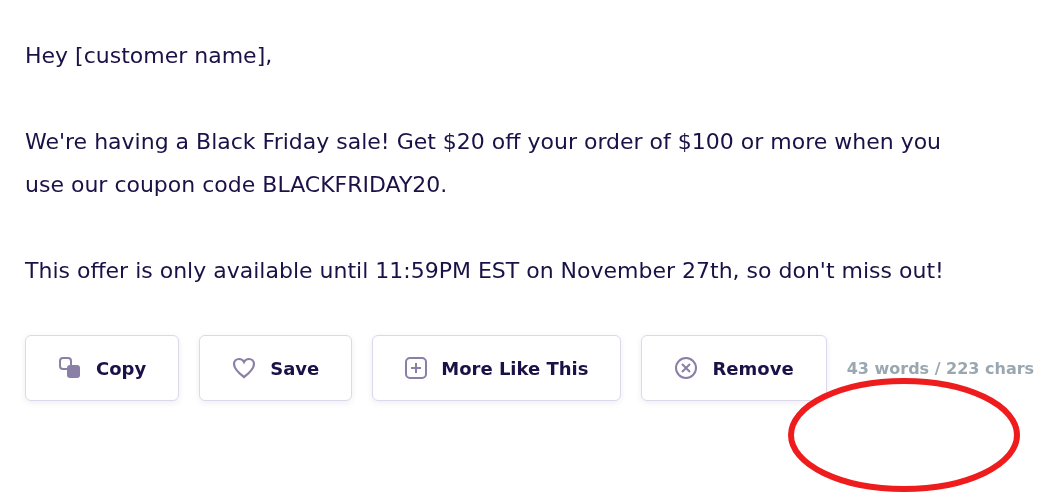  I want to click on remove-button: Remove, so click(734, 368).